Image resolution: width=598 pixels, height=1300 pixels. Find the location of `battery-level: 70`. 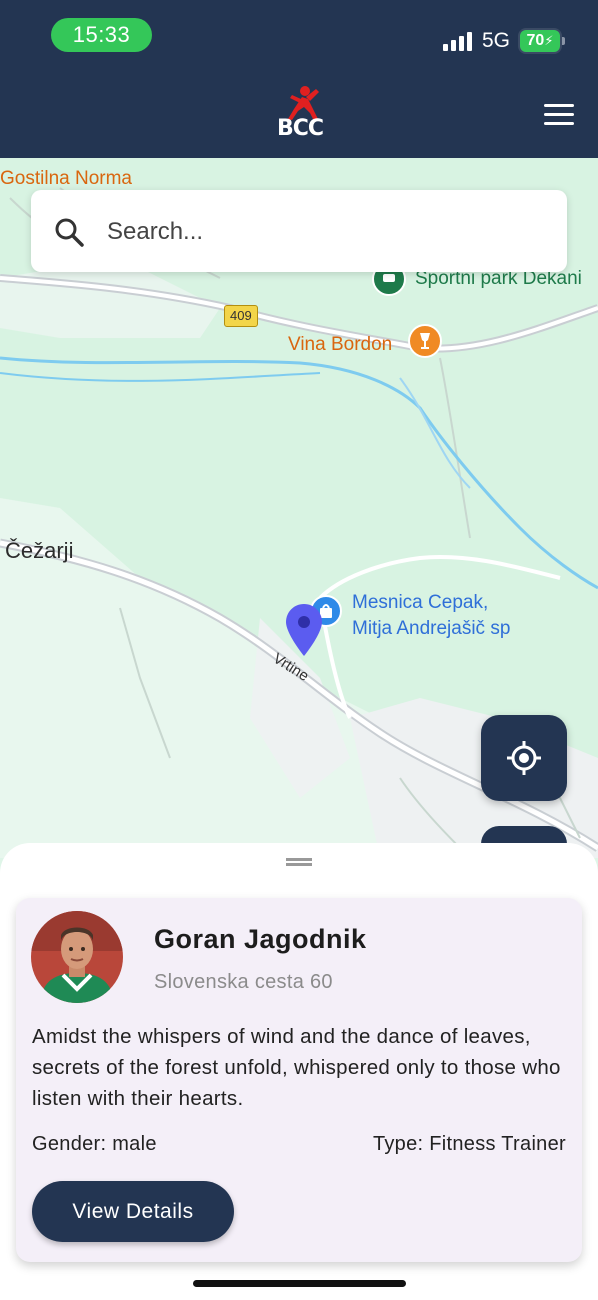

battery-level: 70 is located at coordinates (535, 40).